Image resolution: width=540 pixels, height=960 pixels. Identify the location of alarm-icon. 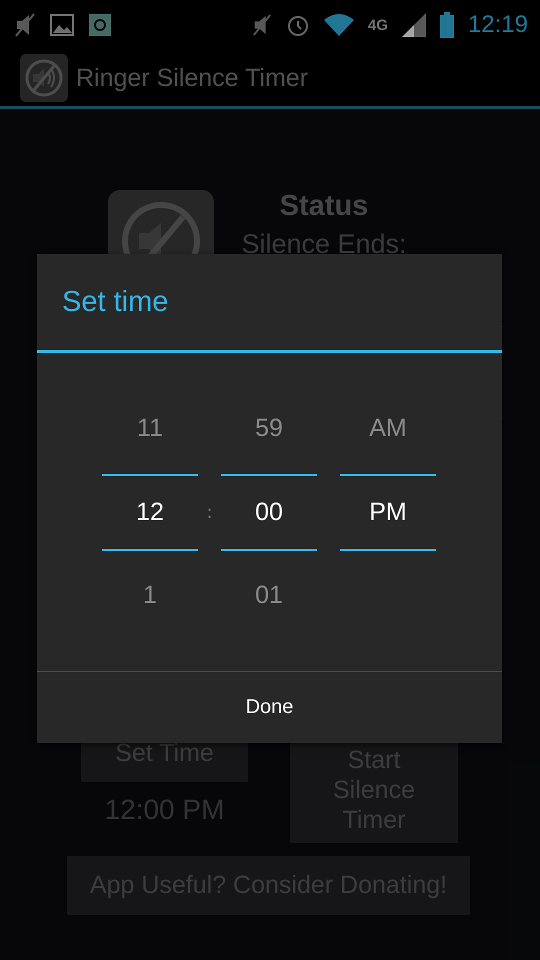
(298, 25).